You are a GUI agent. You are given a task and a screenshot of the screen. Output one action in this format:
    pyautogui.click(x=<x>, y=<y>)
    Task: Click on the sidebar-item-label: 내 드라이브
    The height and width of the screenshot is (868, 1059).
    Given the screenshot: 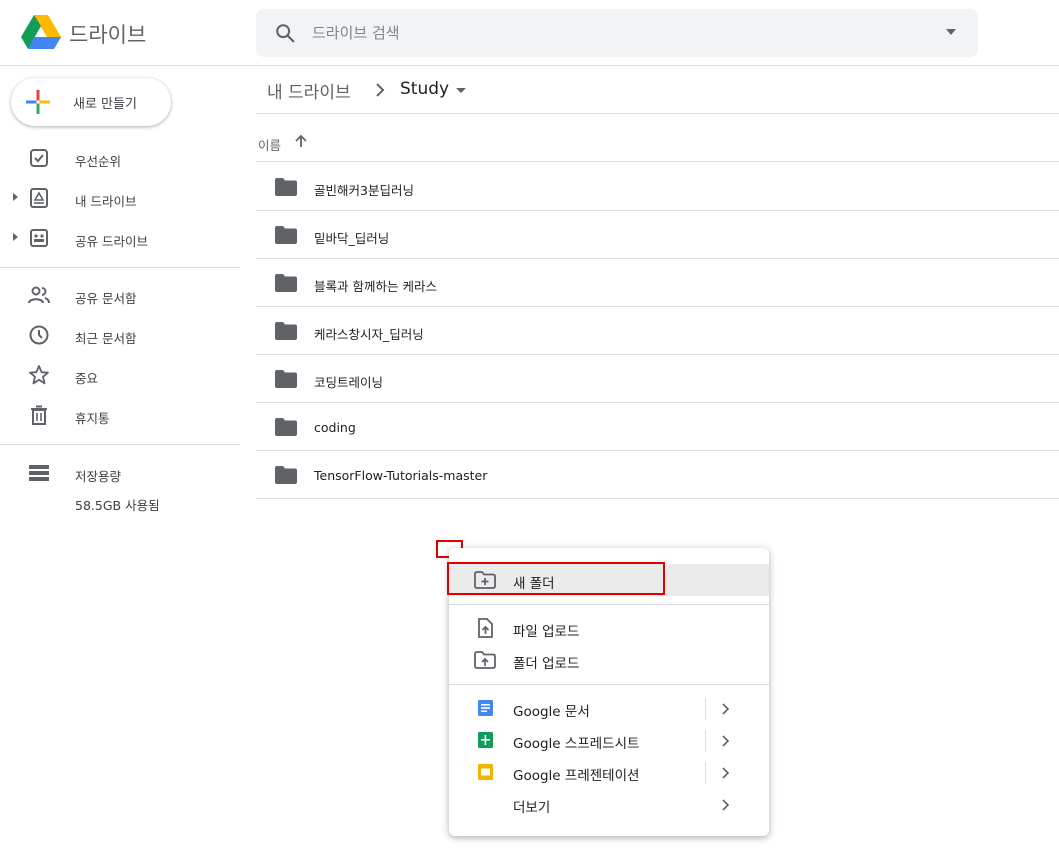 What is the action you would take?
    pyautogui.click(x=106, y=201)
    